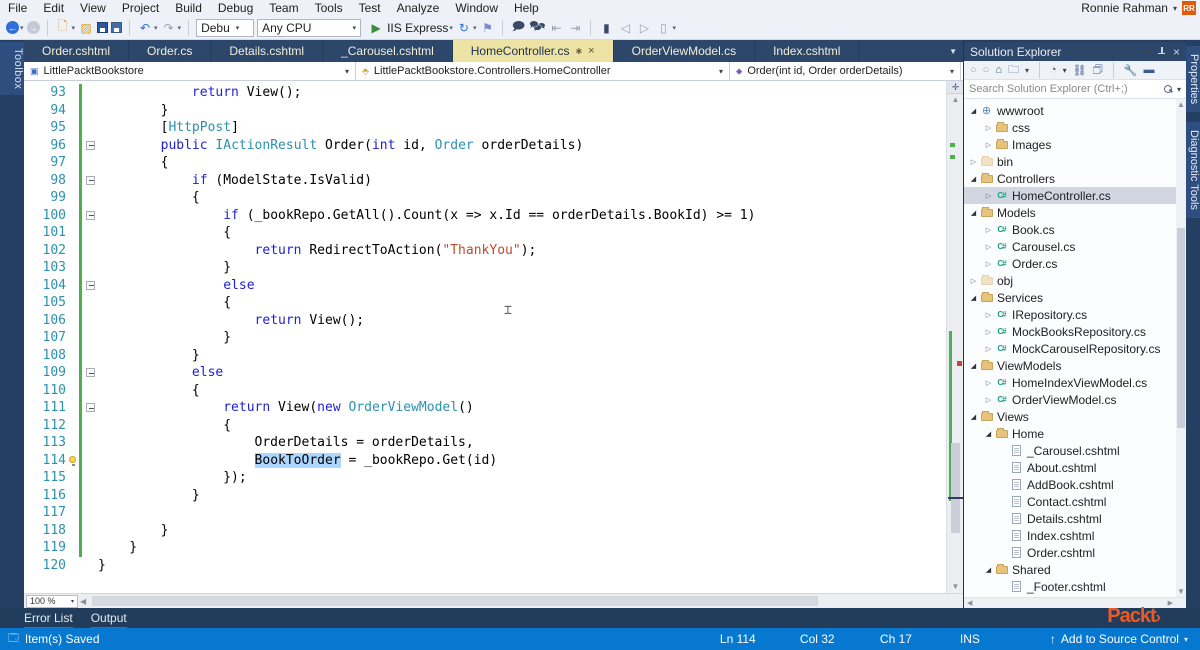  Describe the element at coordinates (1075, 365) in the screenshot. I see `tree-item: ◢ ViewModels` at that location.